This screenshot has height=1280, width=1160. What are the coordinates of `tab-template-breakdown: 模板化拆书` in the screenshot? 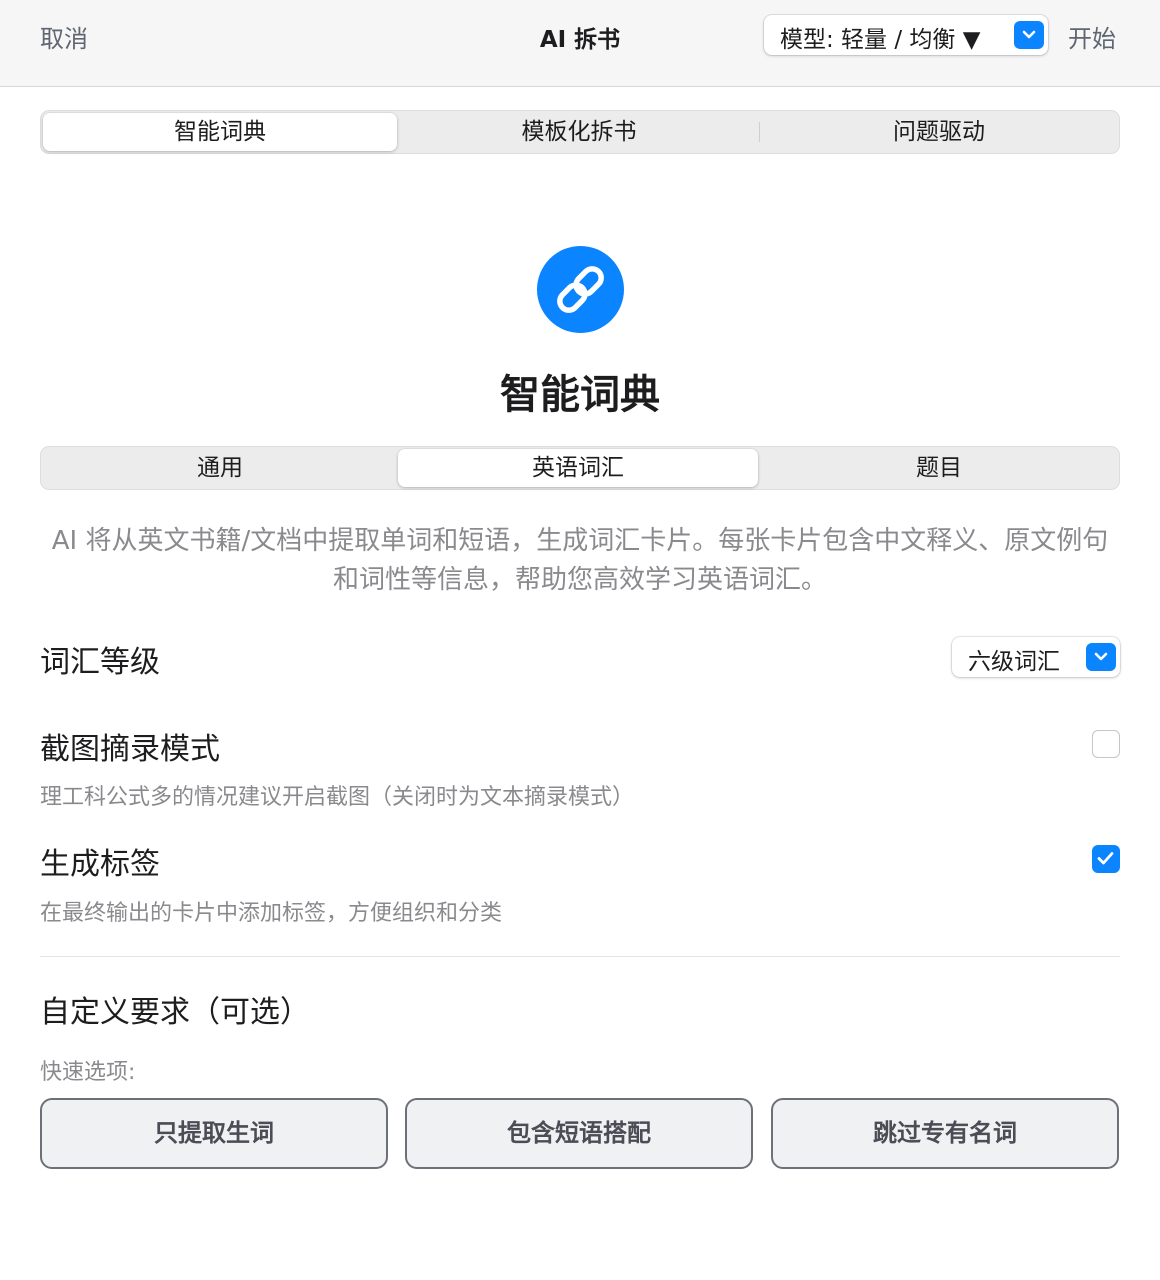 It's located at (579, 132).